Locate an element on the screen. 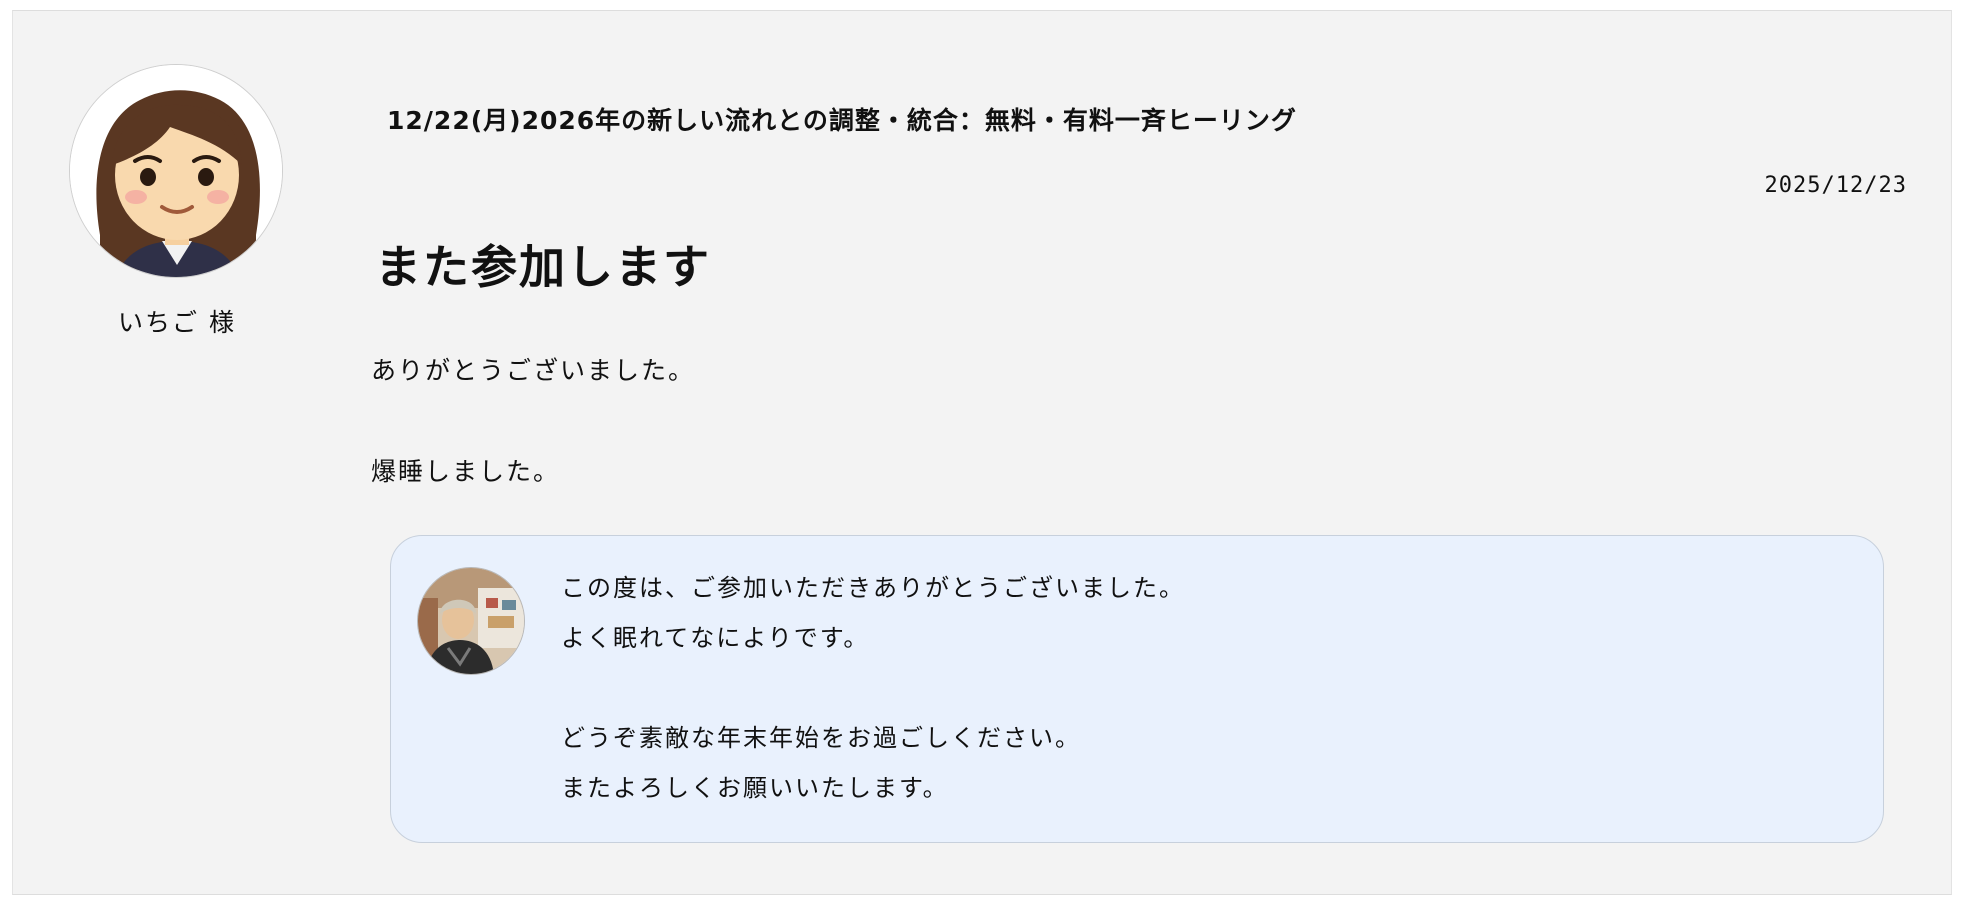 The image size is (1967, 904). reply-text-line: この度は、ご参加いただきありがとうございました。 is located at coordinates (873, 588).